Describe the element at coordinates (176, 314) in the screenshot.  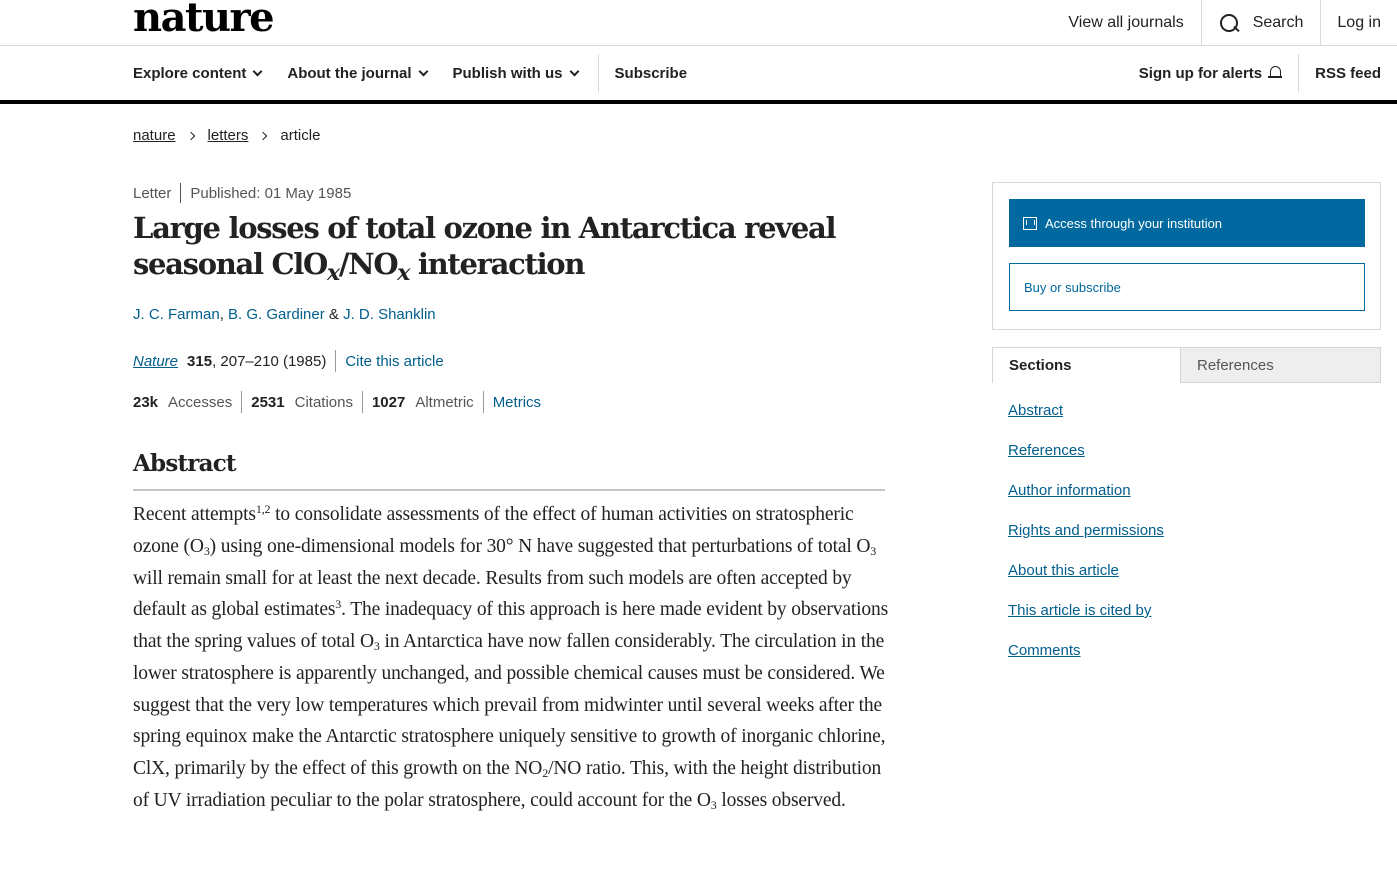
I see `author-link: J. C. Farman` at that location.